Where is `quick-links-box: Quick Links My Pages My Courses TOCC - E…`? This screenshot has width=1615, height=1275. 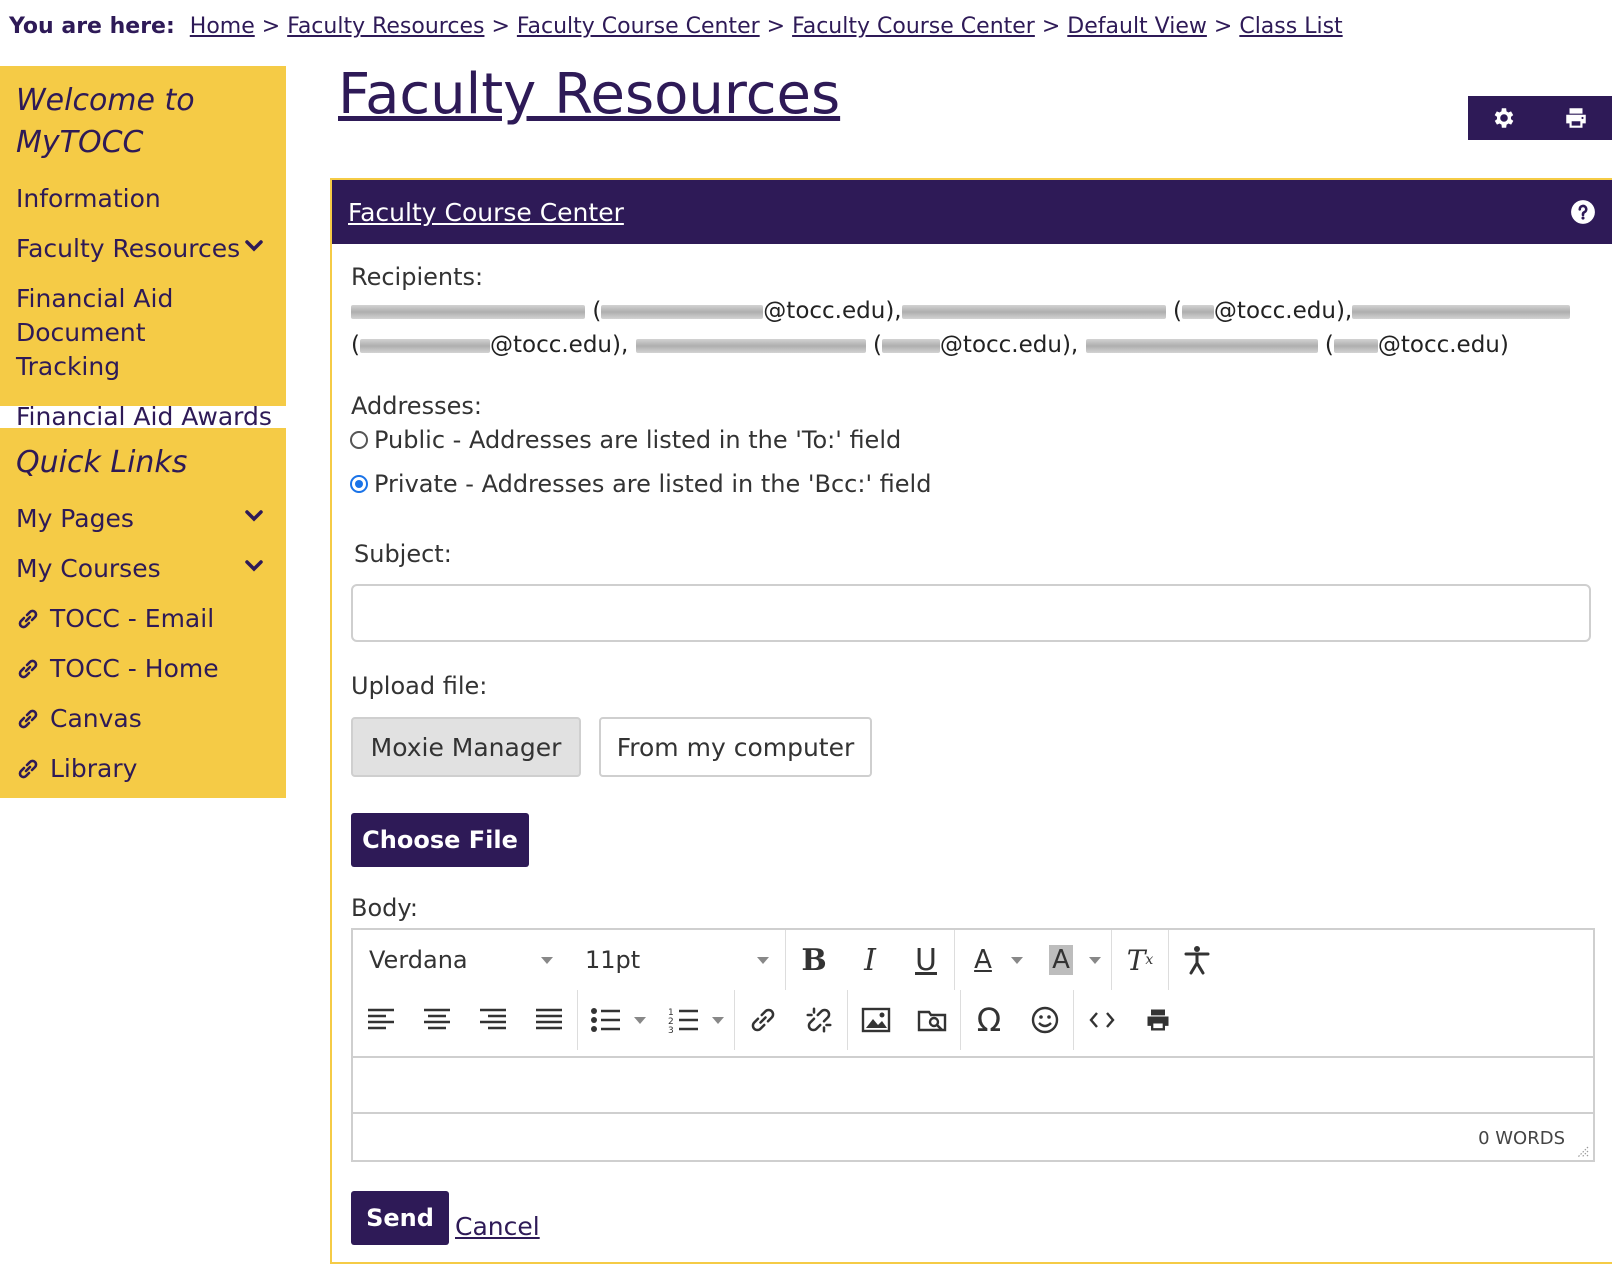 quick-links-box: Quick Links My Pages My Courses TOCC - E… is located at coordinates (143, 613).